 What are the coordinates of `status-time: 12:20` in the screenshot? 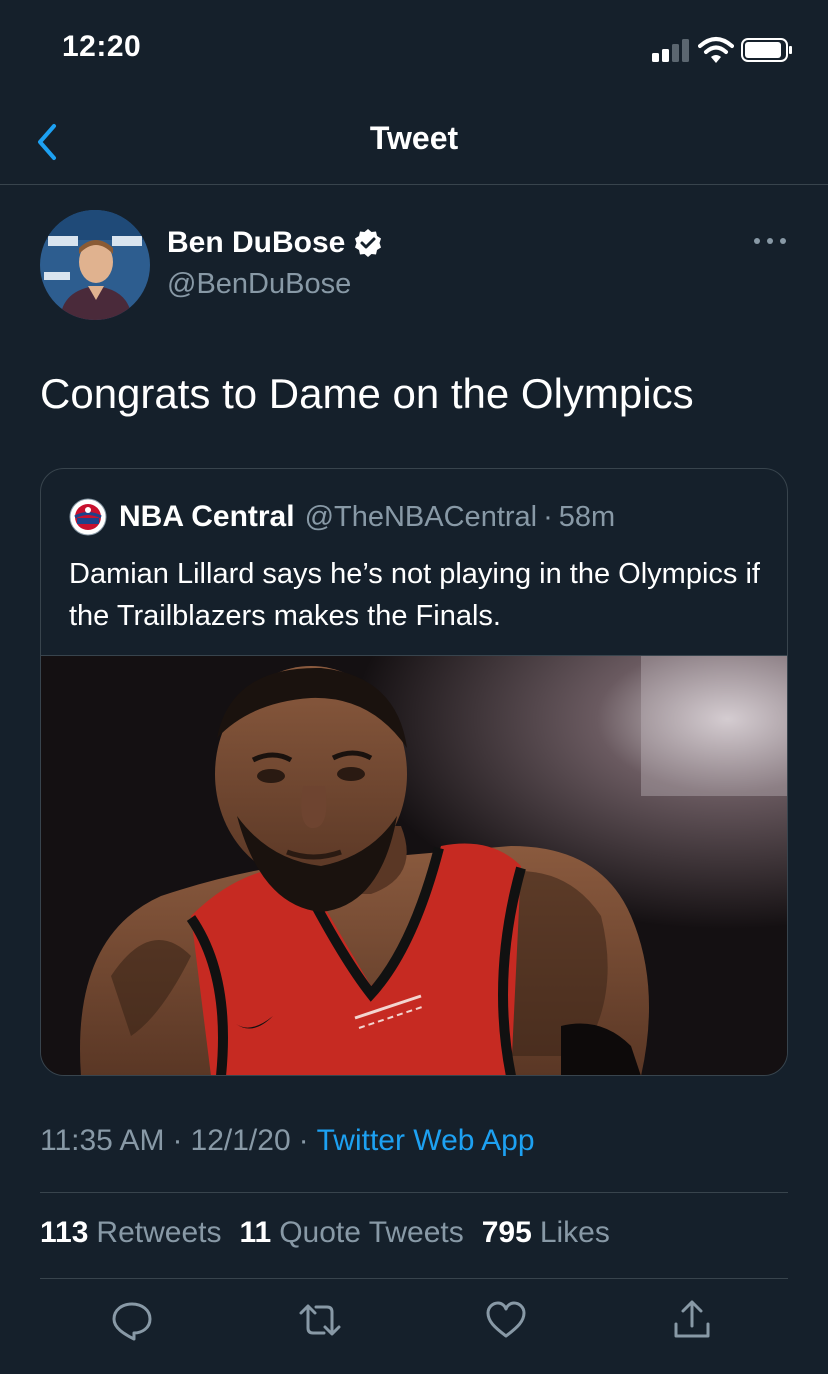 It's located at (102, 46).